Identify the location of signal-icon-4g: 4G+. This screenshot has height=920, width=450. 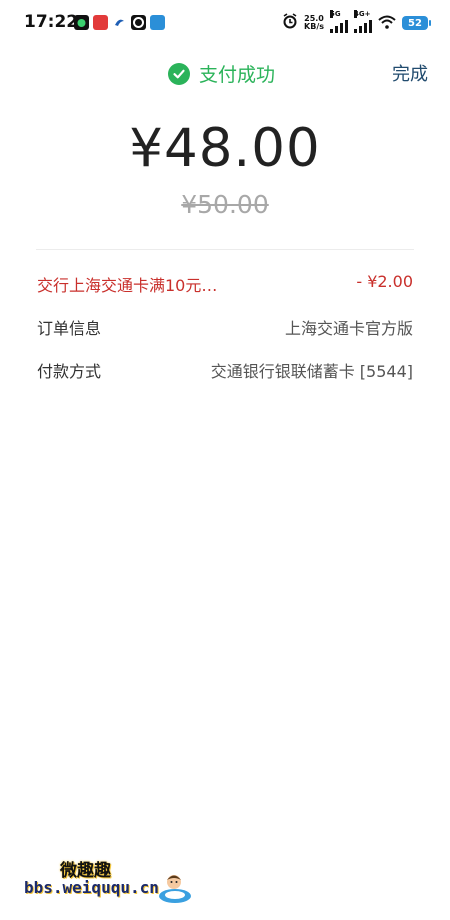
(363, 21).